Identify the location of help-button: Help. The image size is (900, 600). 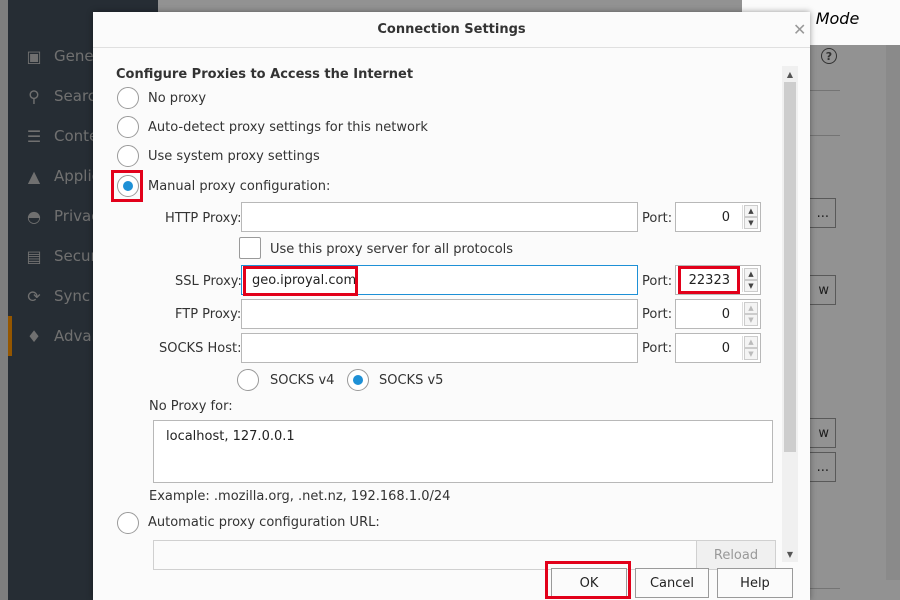
(755, 583).